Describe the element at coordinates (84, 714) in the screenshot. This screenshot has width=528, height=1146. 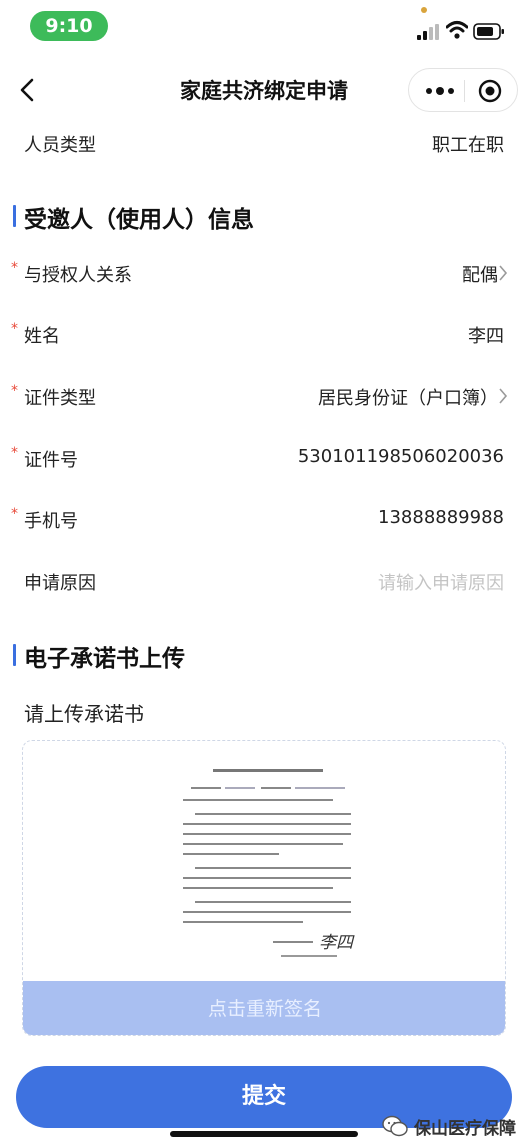
I see `upload-label: 请上传承诺书` at that location.